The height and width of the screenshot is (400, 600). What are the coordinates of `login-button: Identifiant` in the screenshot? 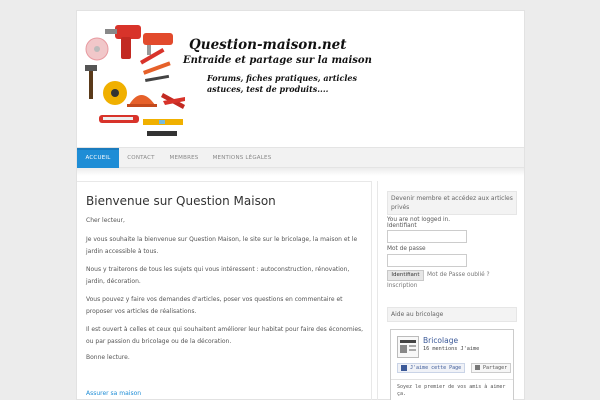 It's located at (405, 275).